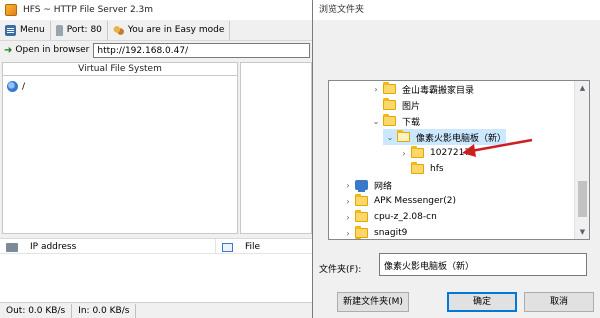  Describe the element at coordinates (253, 247) in the screenshot. I see `column-file-label: File` at that location.